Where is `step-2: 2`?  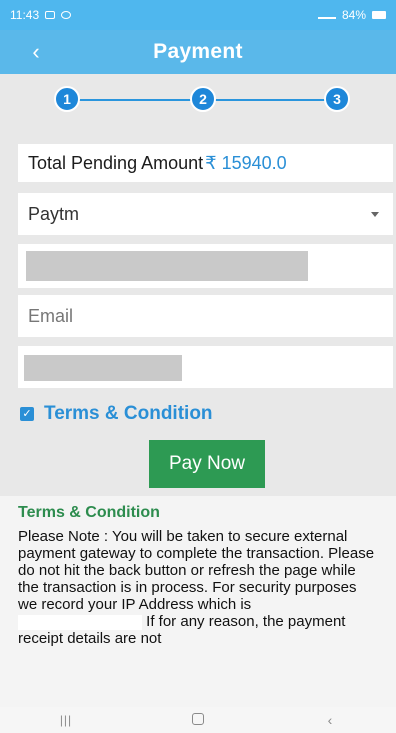 step-2: 2 is located at coordinates (203, 99).